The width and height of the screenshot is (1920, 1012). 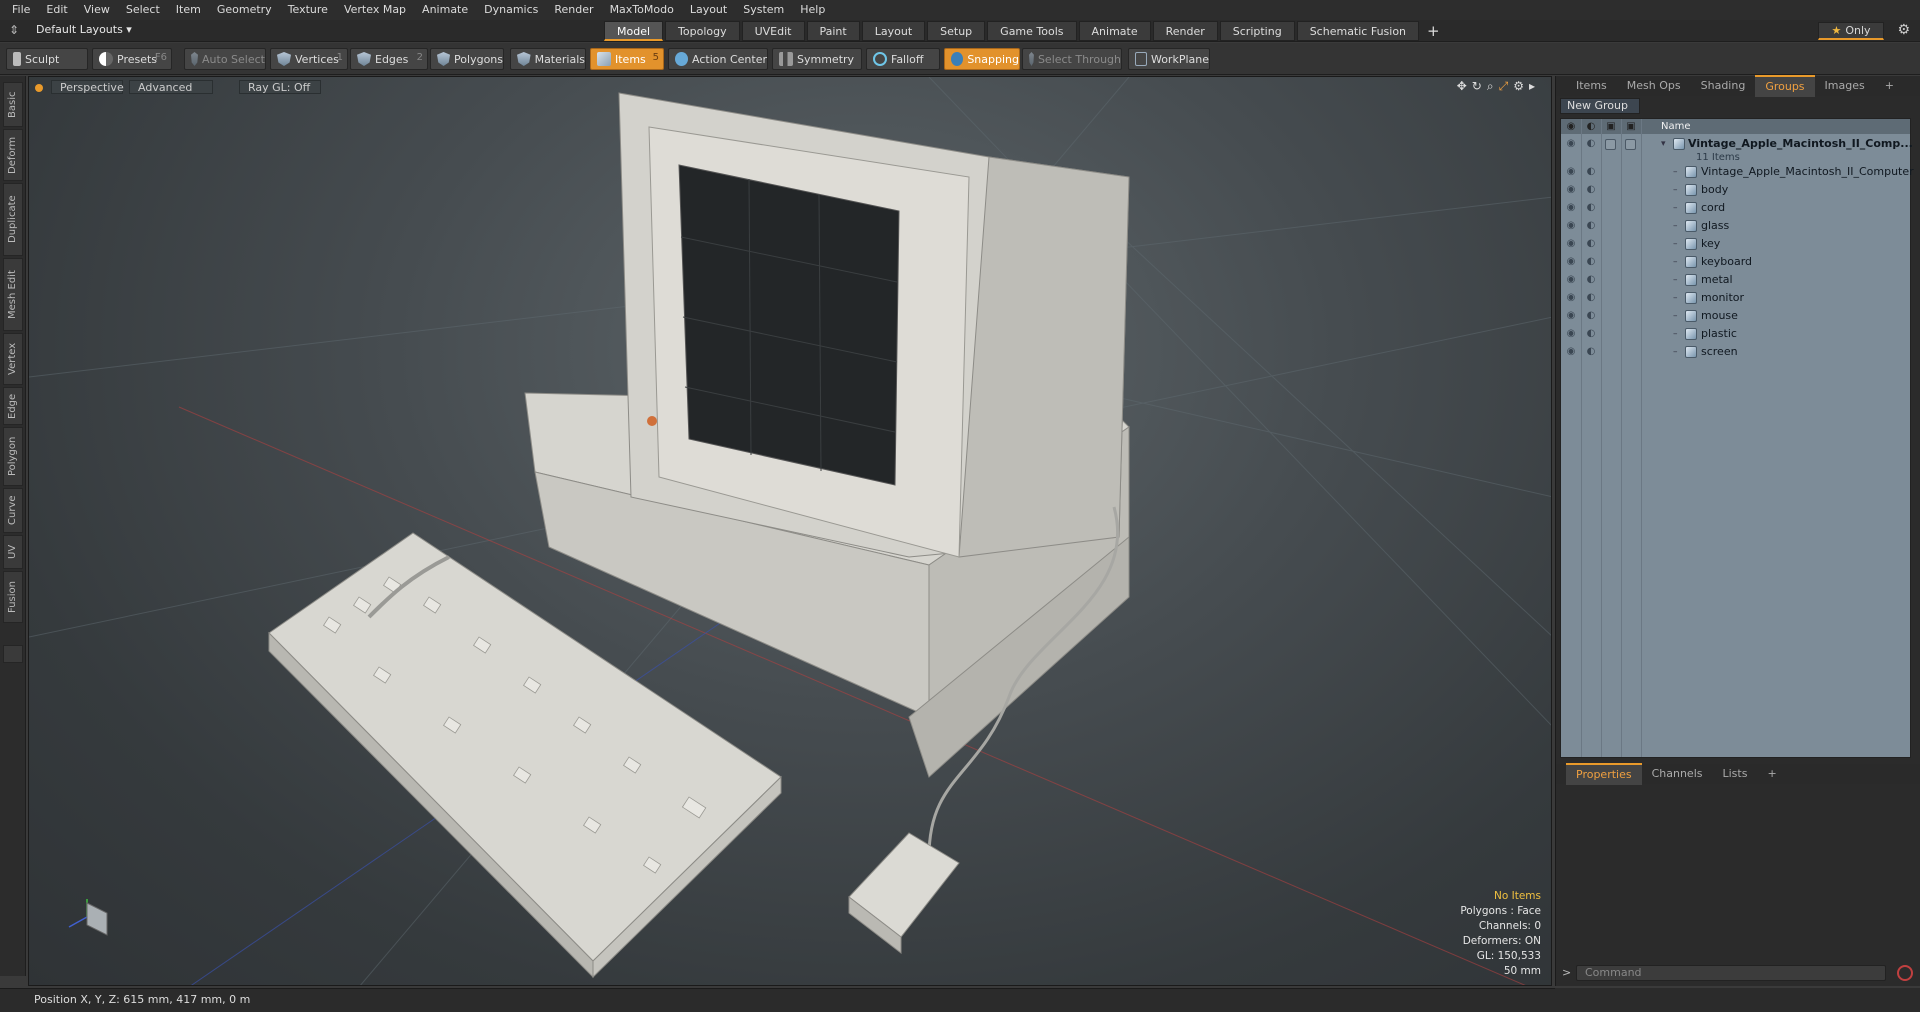 What do you see at coordinates (573, 10) in the screenshot?
I see `menu-item-render: Render` at bounding box center [573, 10].